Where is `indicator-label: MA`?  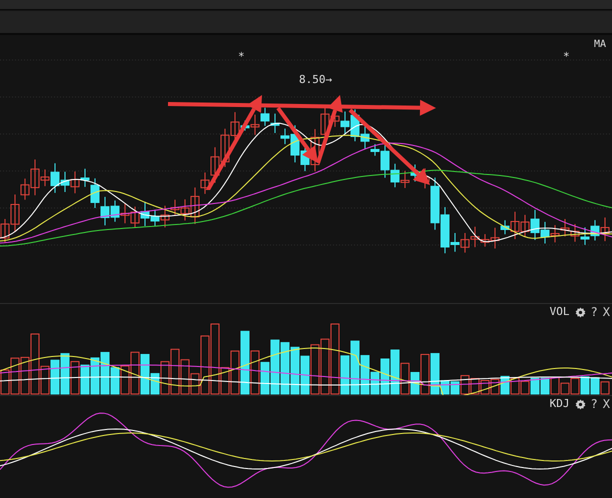
indicator-label: MA is located at coordinates (600, 45).